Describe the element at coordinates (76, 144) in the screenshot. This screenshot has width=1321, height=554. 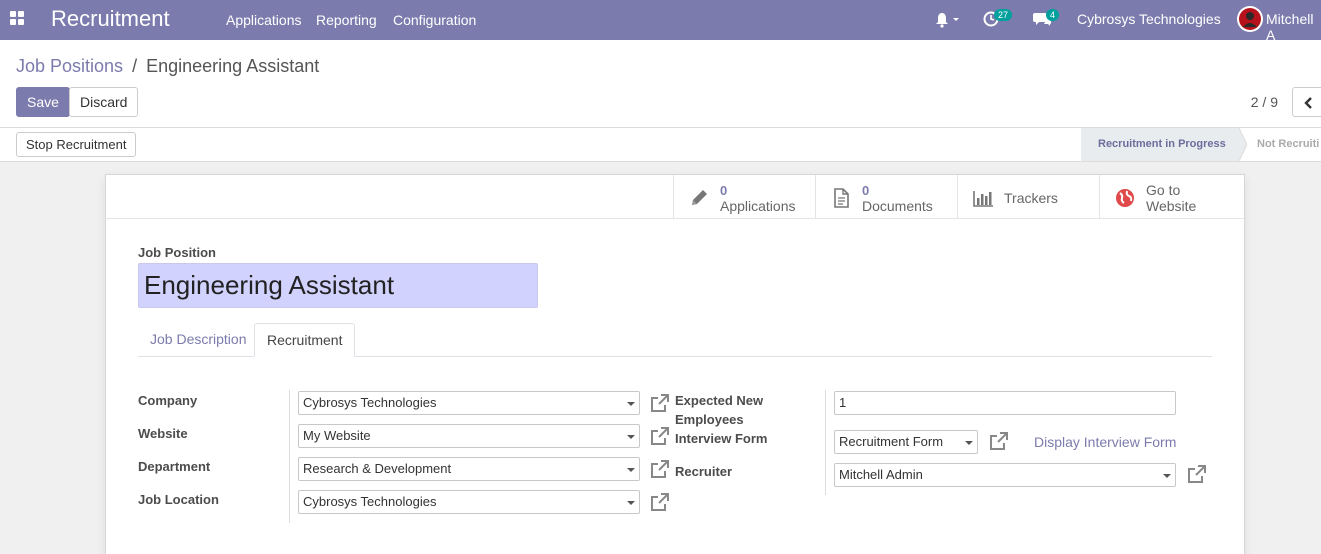
I see `stop-recruitment-button: Stop Recruitment` at that location.